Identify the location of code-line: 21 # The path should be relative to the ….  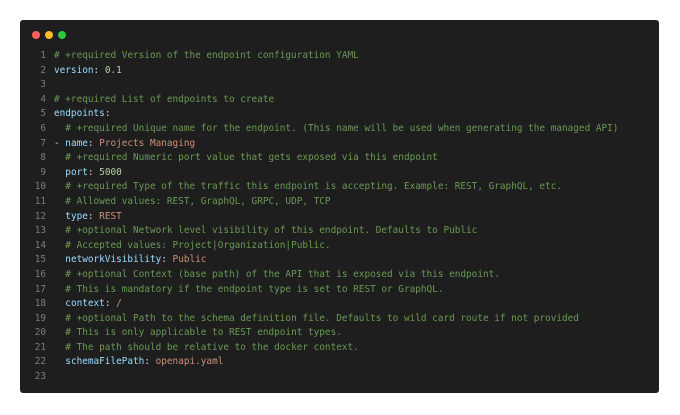
(339, 348).